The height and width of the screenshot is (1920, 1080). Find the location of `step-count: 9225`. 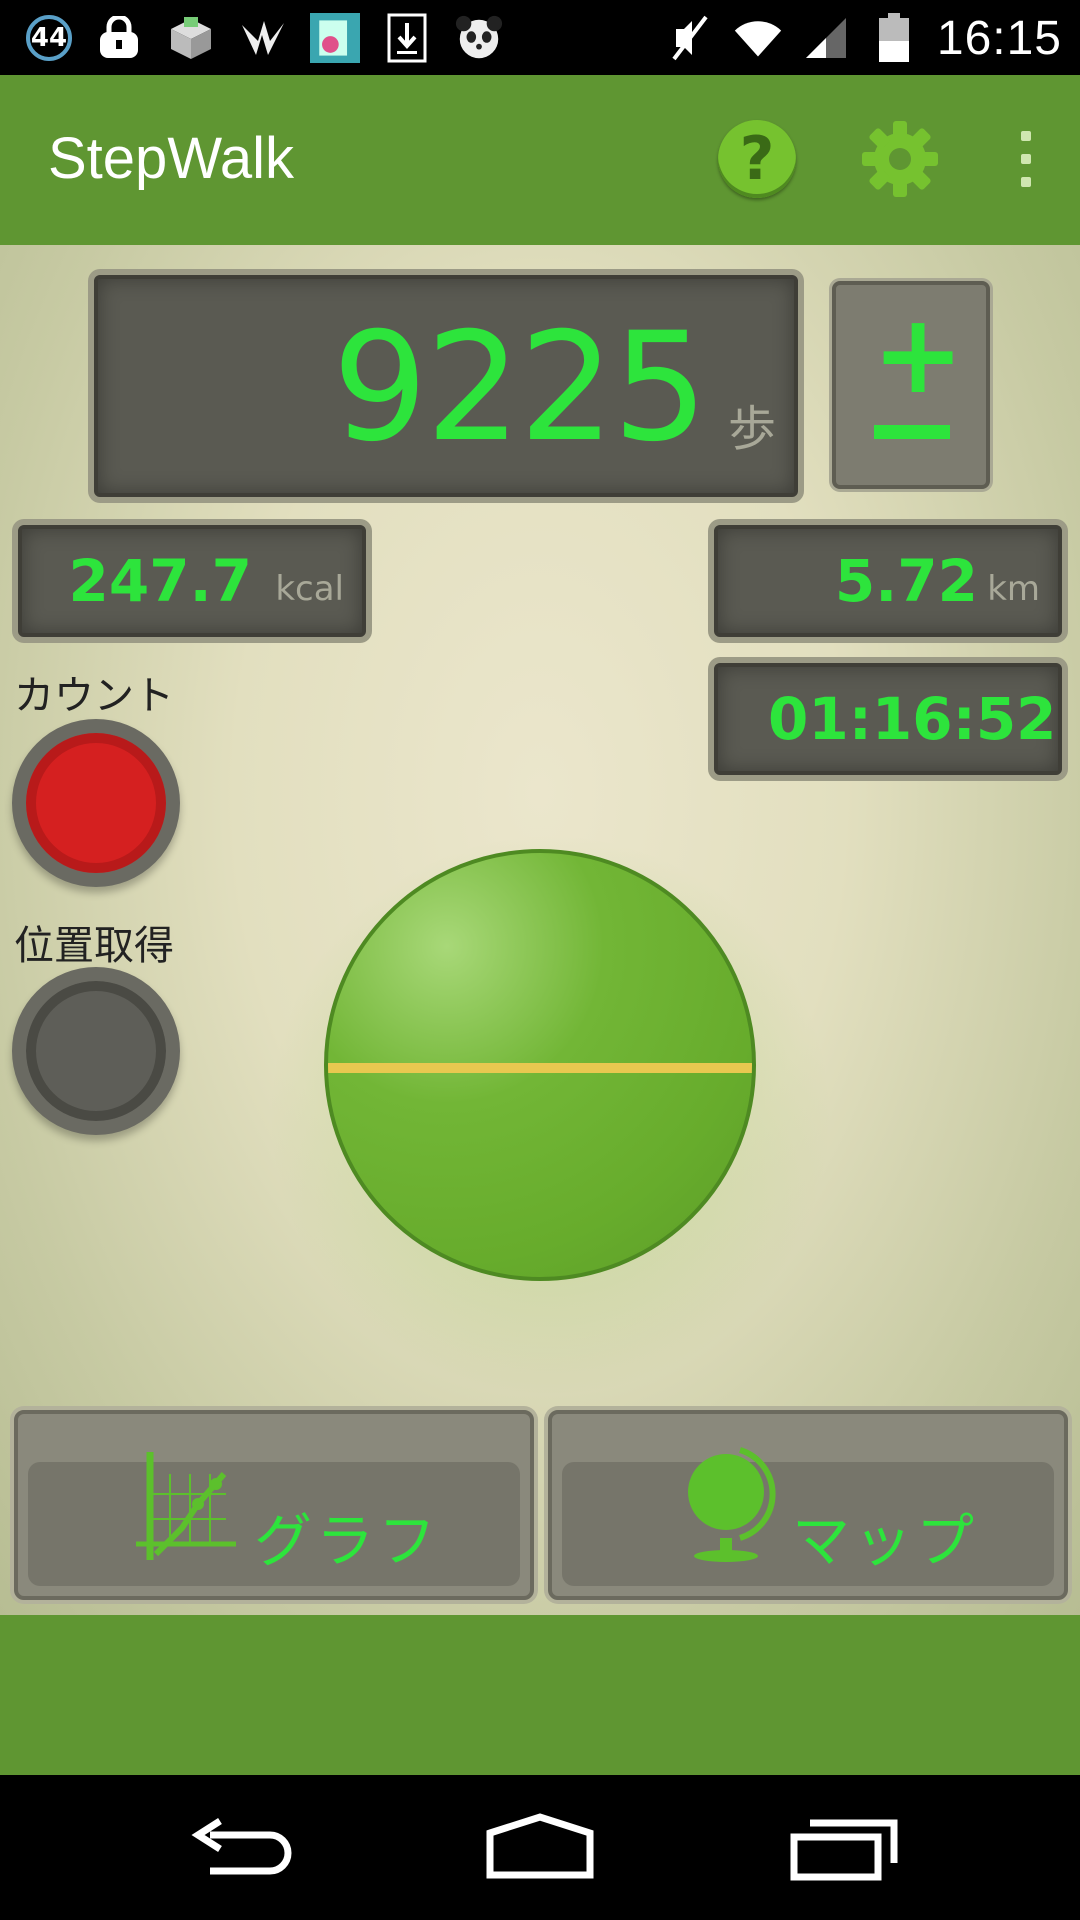

step-count: 9225 is located at coordinates (520, 388).